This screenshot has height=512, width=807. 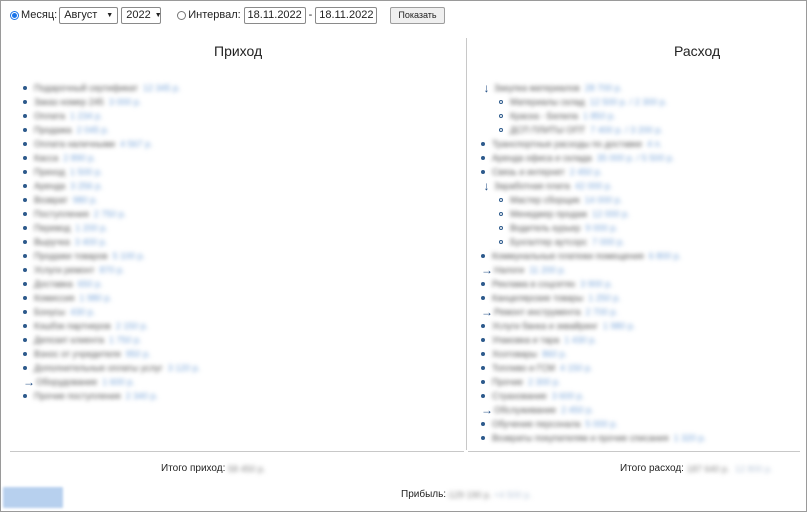 I want to click on expense-item-amount: 860 р., so click(x=554, y=354).